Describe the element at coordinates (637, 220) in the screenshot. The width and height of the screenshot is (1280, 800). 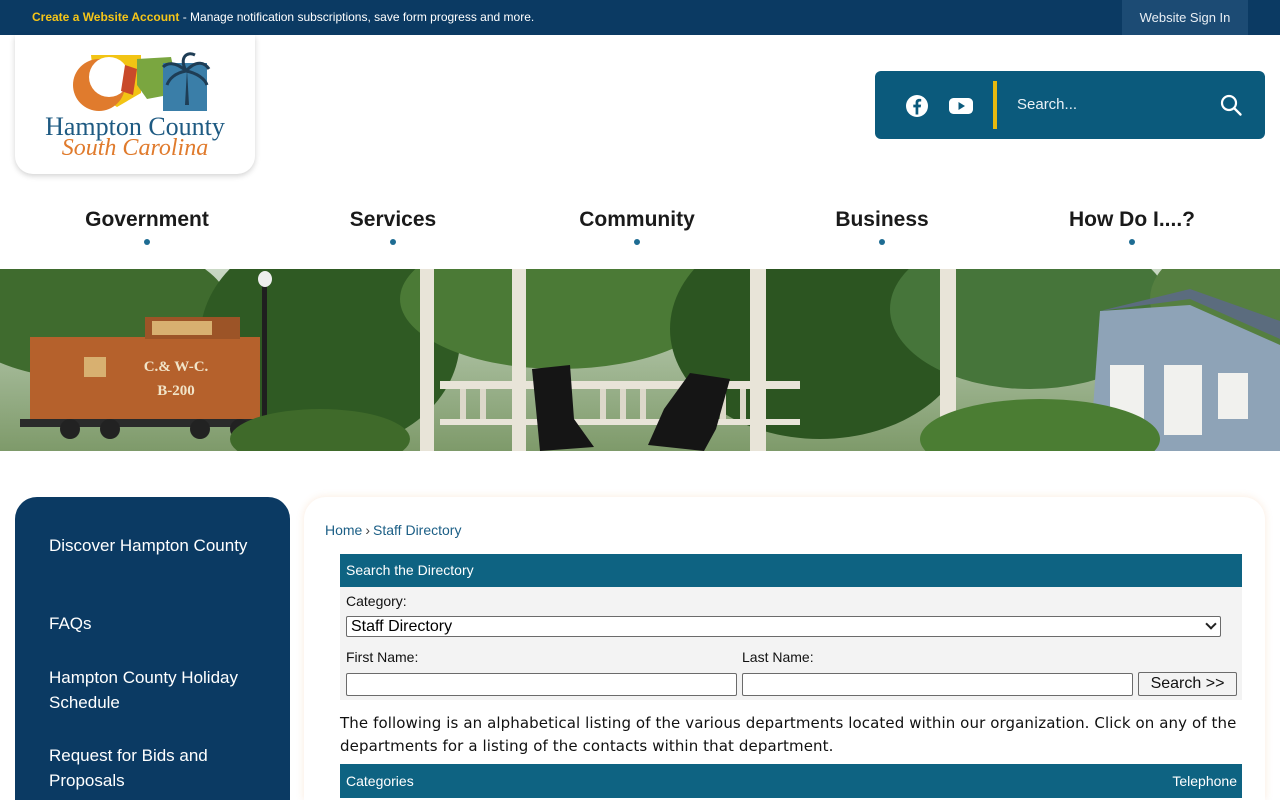
I see `nav-community: Community` at that location.